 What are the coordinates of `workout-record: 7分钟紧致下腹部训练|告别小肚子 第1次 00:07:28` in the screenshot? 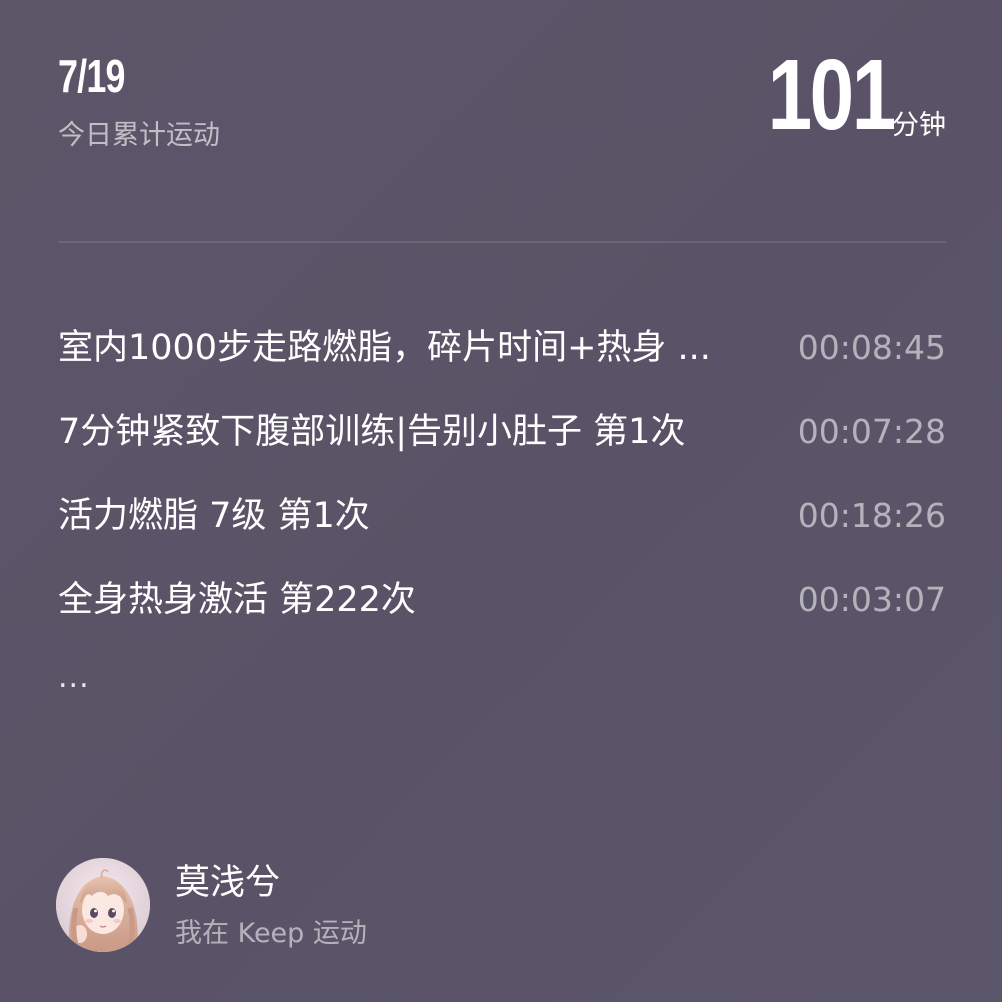 It's located at (502, 432).